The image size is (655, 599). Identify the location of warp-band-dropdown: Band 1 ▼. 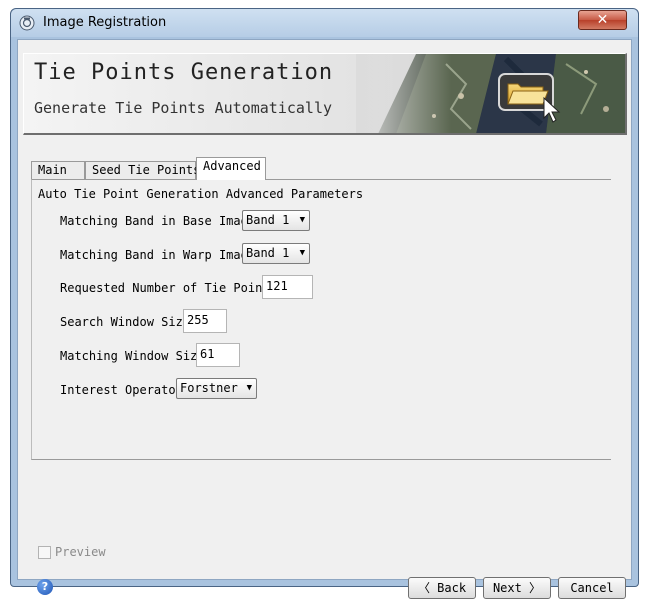
(276, 253).